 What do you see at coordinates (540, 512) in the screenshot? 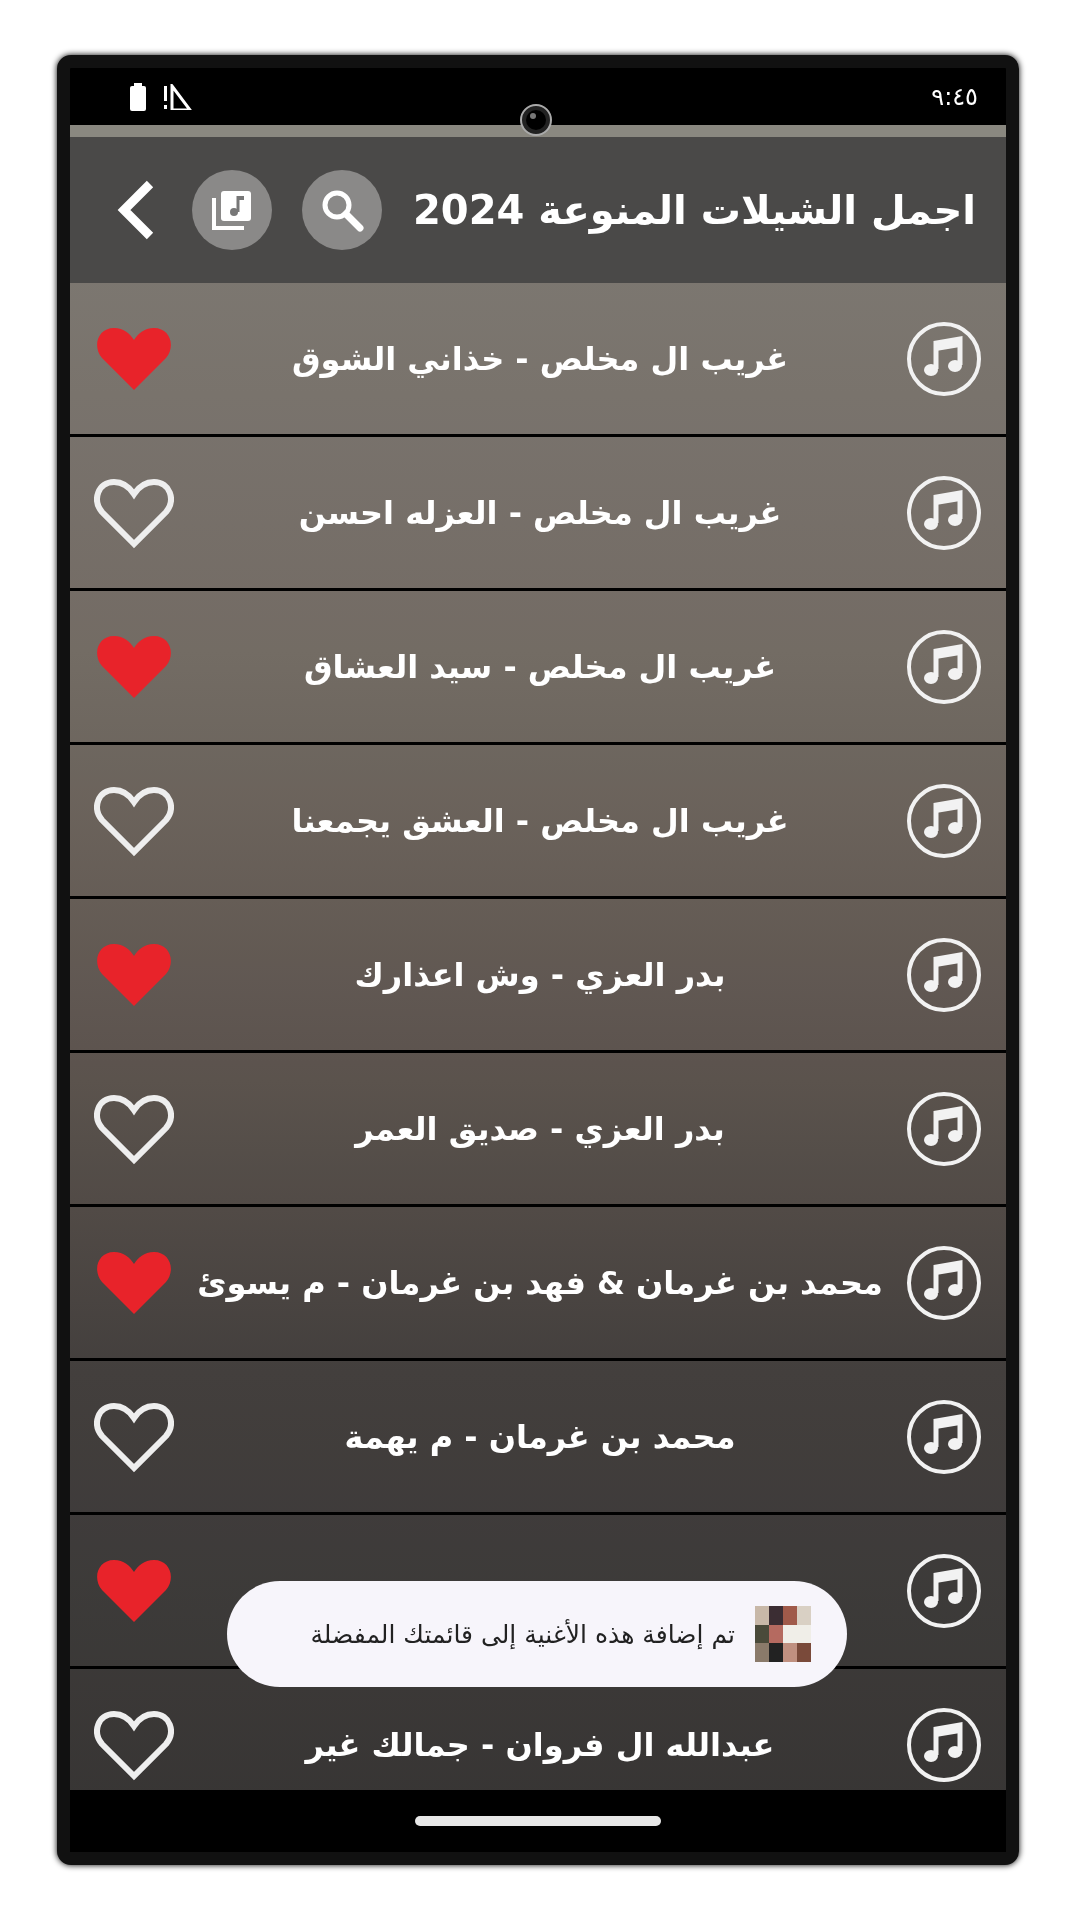
I see `song-title: غريب ال مخلص - العزله احسن` at bounding box center [540, 512].